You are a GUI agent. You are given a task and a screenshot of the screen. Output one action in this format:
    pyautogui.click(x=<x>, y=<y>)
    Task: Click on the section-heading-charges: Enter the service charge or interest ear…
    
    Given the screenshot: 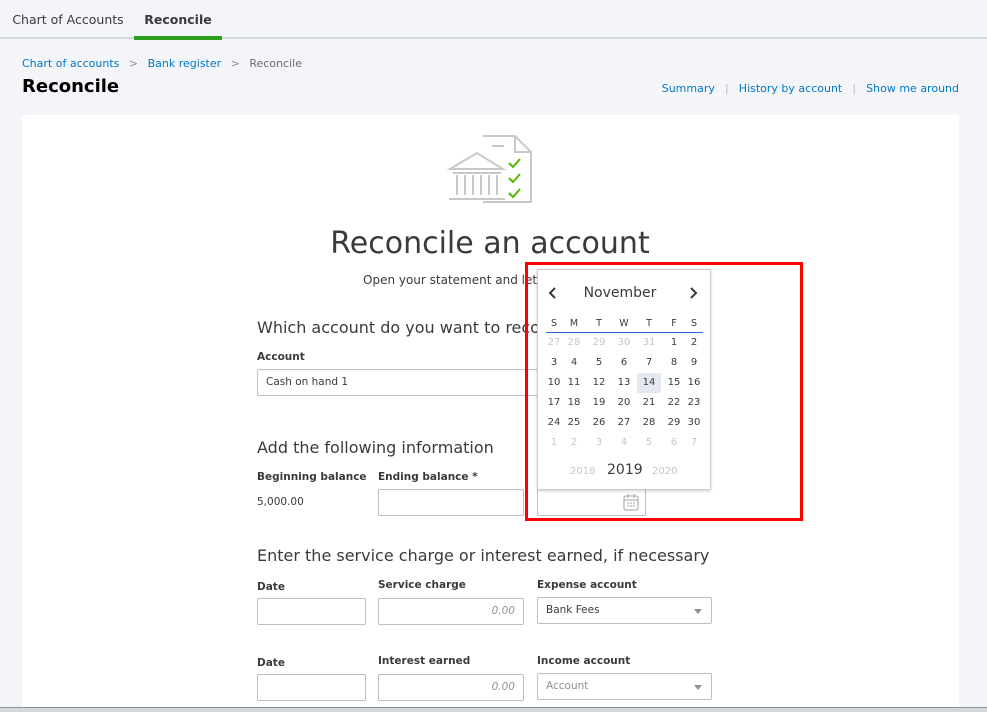 What is the action you would take?
    pyautogui.click(x=483, y=555)
    